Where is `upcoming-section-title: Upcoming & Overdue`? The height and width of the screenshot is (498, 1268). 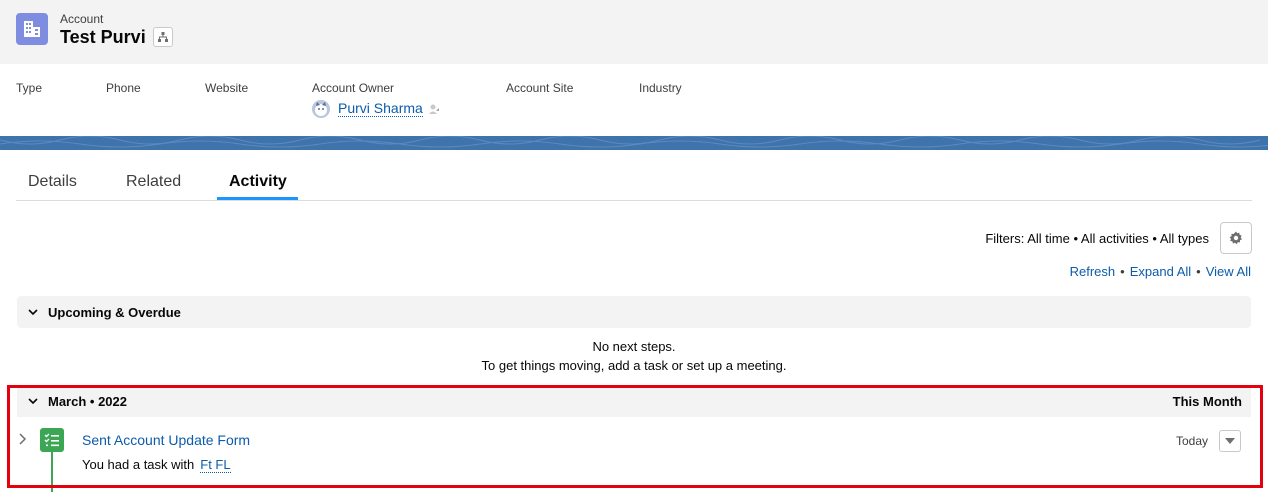 upcoming-section-title: Upcoming & Overdue is located at coordinates (114, 312).